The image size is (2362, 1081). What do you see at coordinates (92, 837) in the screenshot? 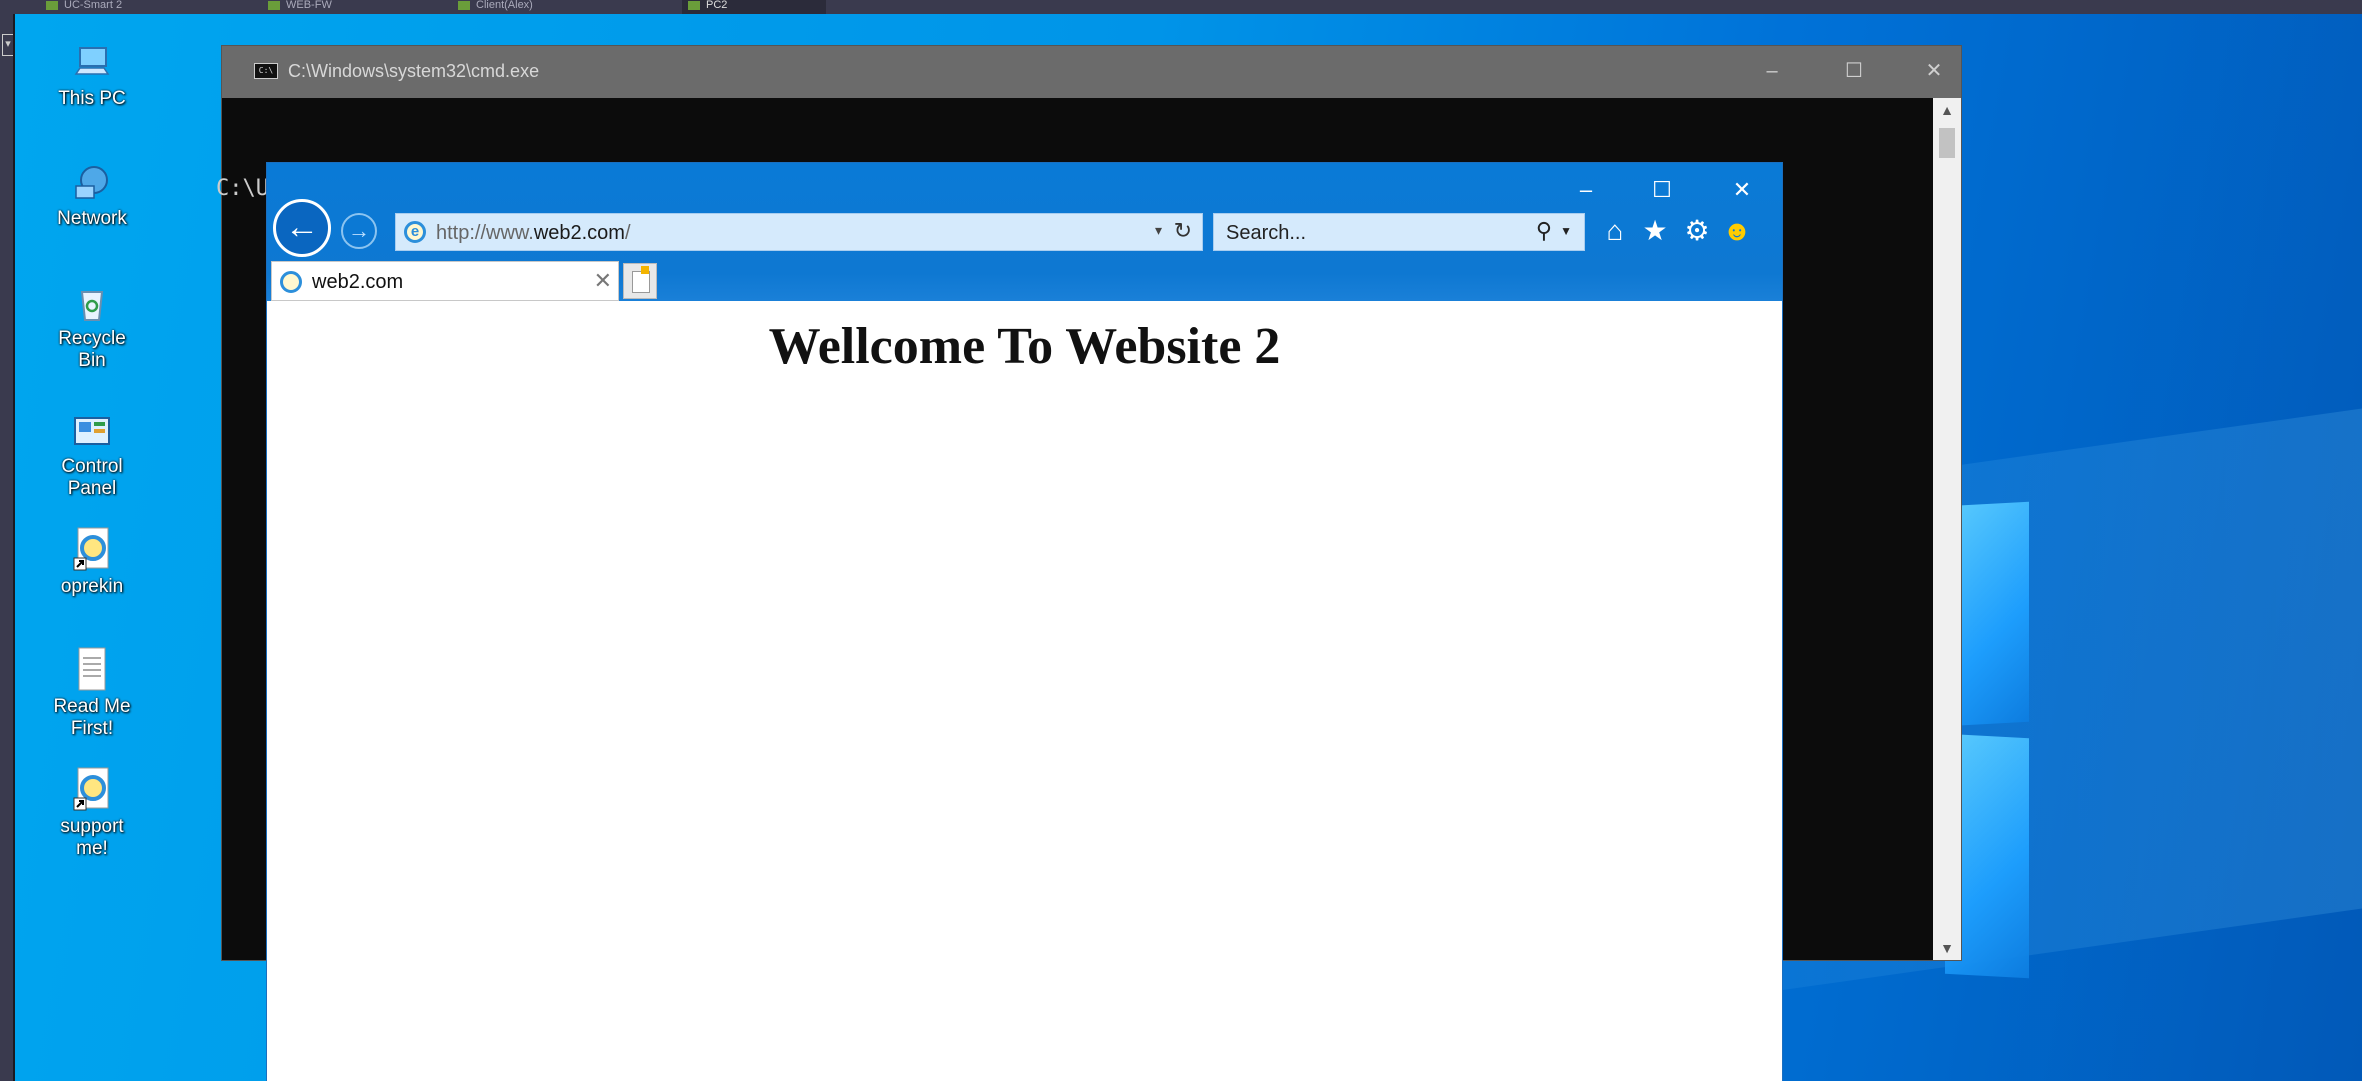
I see `desktop-icon-label: support me!` at bounding box center [92, 837].